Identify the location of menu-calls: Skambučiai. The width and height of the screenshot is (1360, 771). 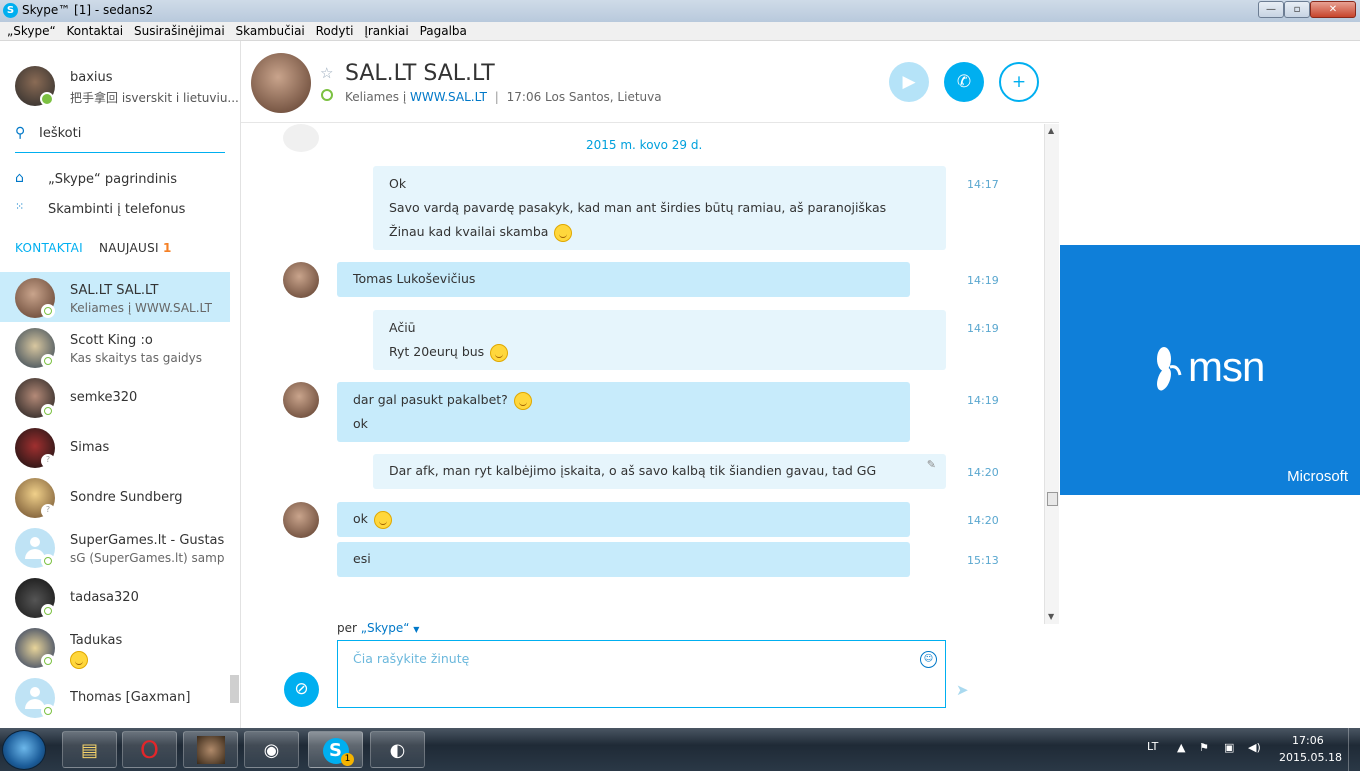
(270, 30).